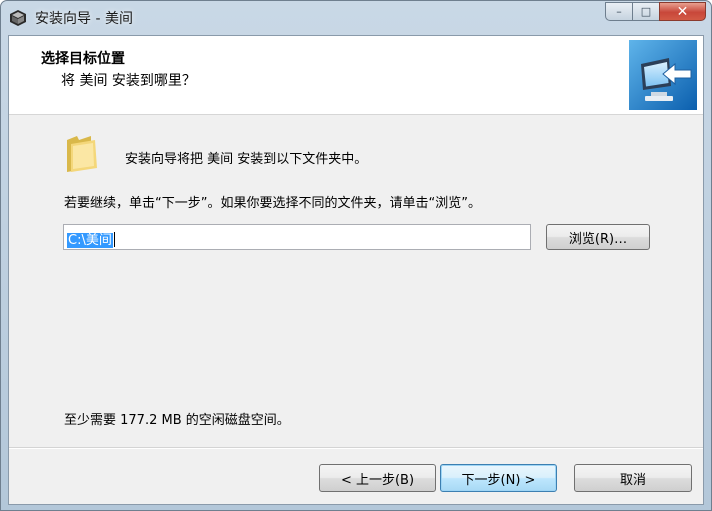  Describe the element at coordinates (83, 59) in the screenshot. I see `page-title: 选择目标位置` at that location.